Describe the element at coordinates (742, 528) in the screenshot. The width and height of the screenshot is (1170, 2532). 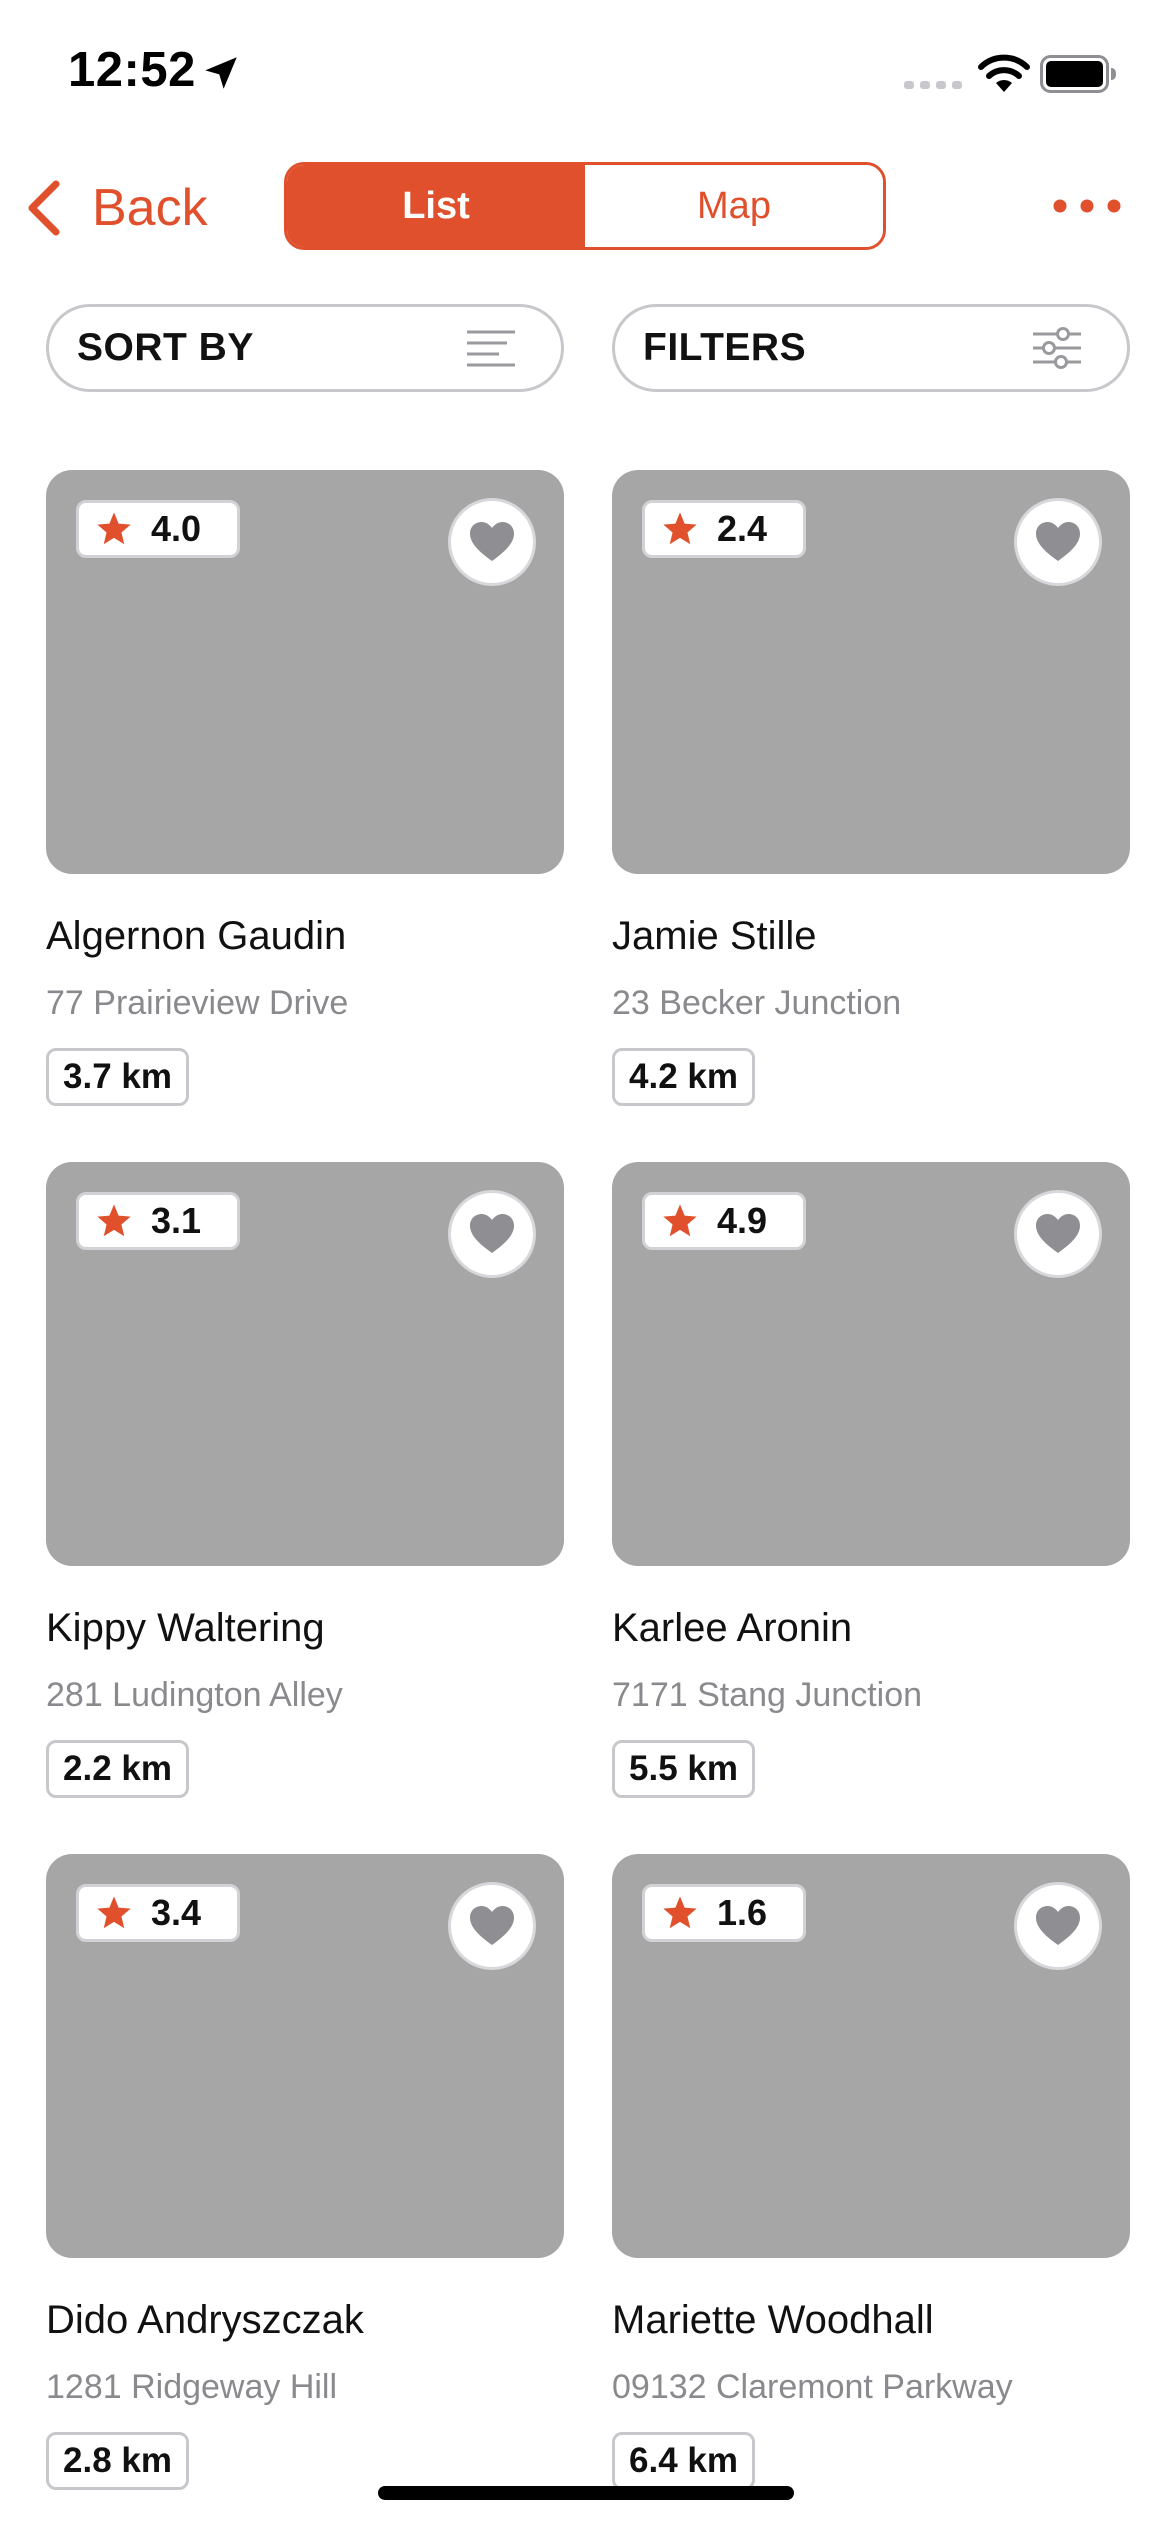
I see `rating-value: 2.4` at that location.